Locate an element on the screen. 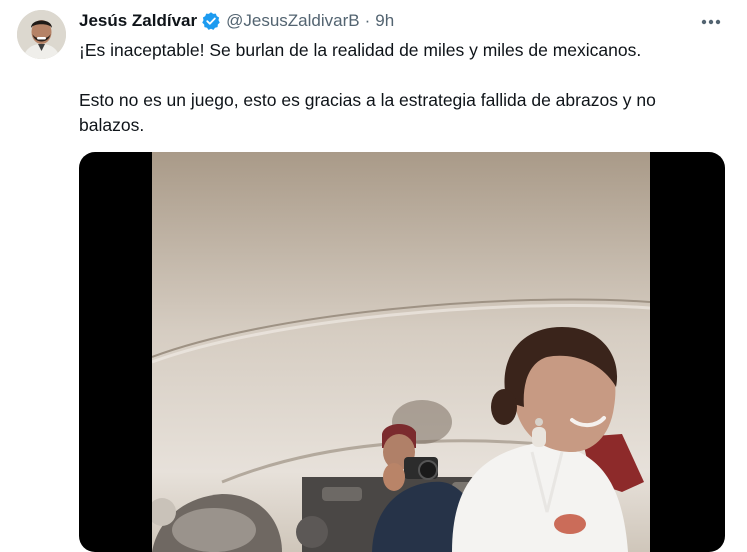  author-avatar is located at coordinates (41, 34).